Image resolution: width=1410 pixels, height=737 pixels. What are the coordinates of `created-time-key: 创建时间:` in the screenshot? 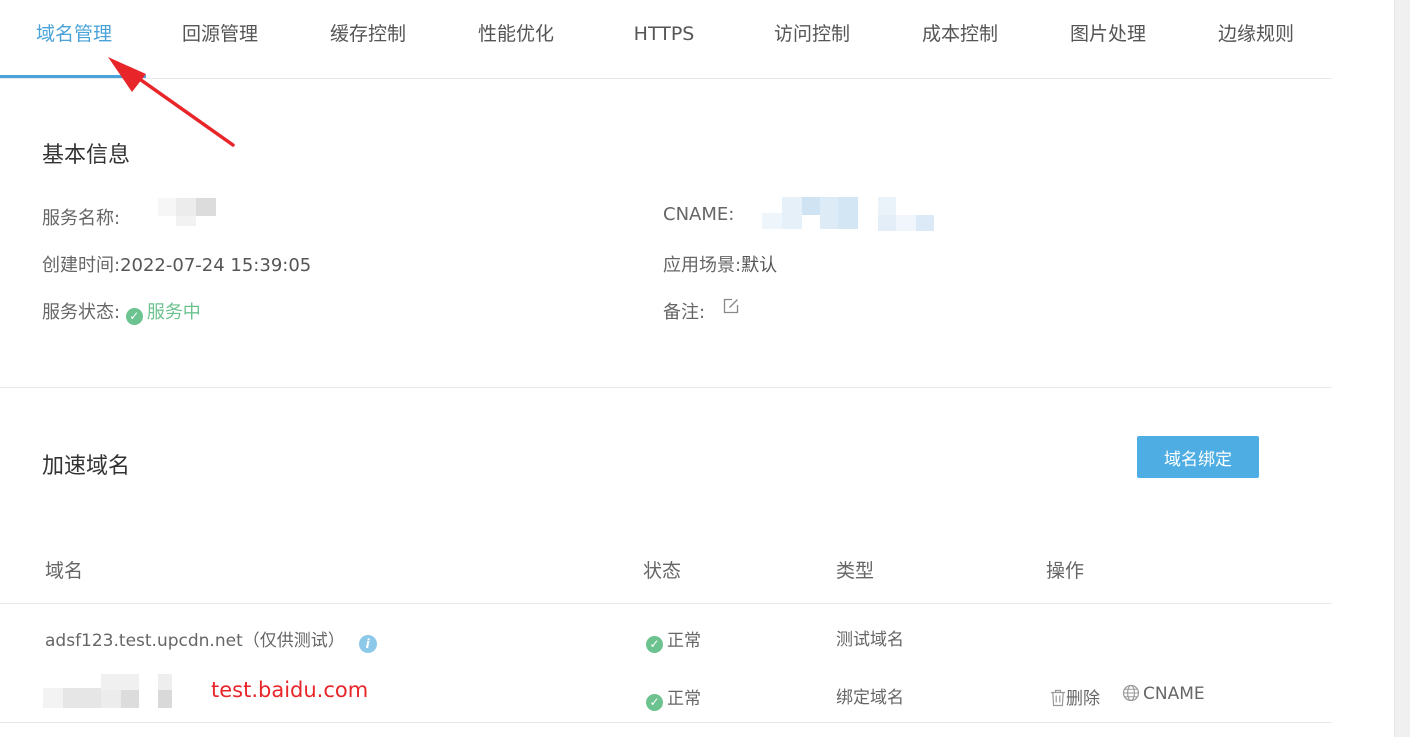 It's located at (81, 265).